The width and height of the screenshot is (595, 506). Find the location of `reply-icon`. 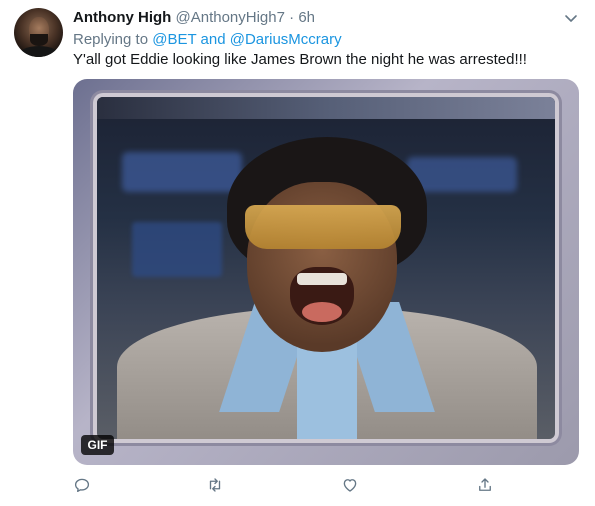

reply-icon is located at coordinates (82, 485).